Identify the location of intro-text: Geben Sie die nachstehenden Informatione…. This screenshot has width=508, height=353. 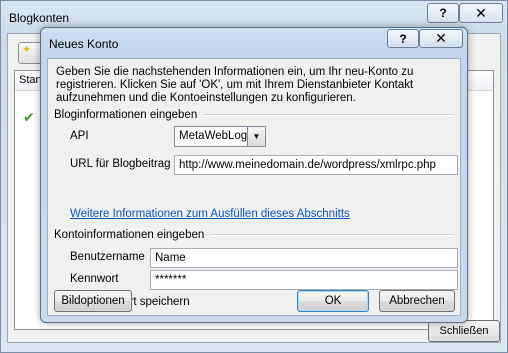
(235, 85).